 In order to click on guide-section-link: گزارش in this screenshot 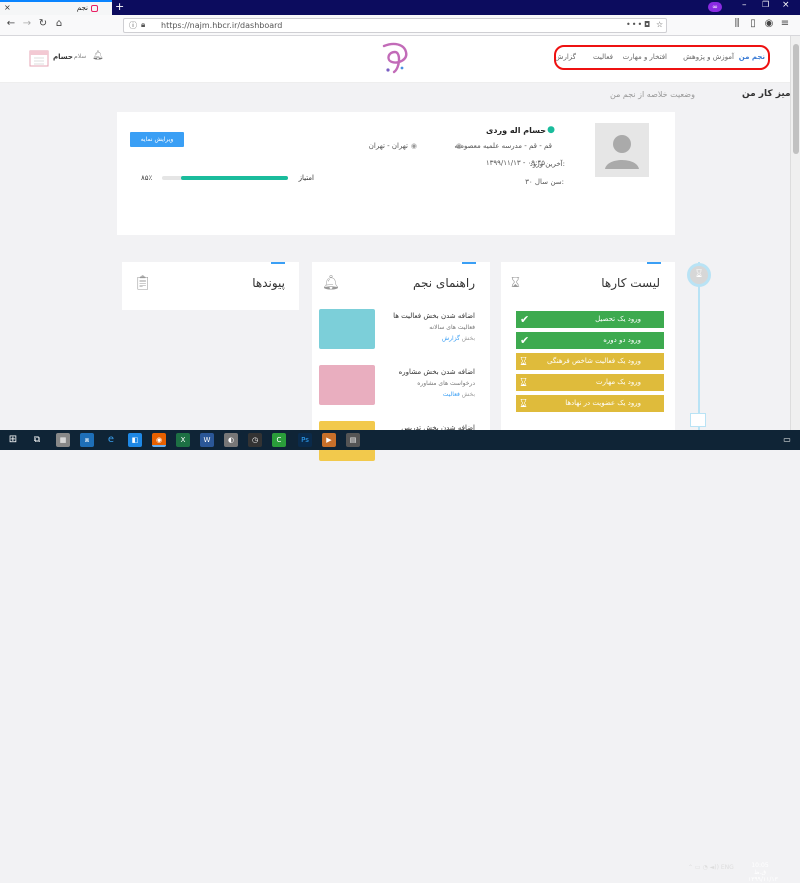, I will do `click(451, 338)`.